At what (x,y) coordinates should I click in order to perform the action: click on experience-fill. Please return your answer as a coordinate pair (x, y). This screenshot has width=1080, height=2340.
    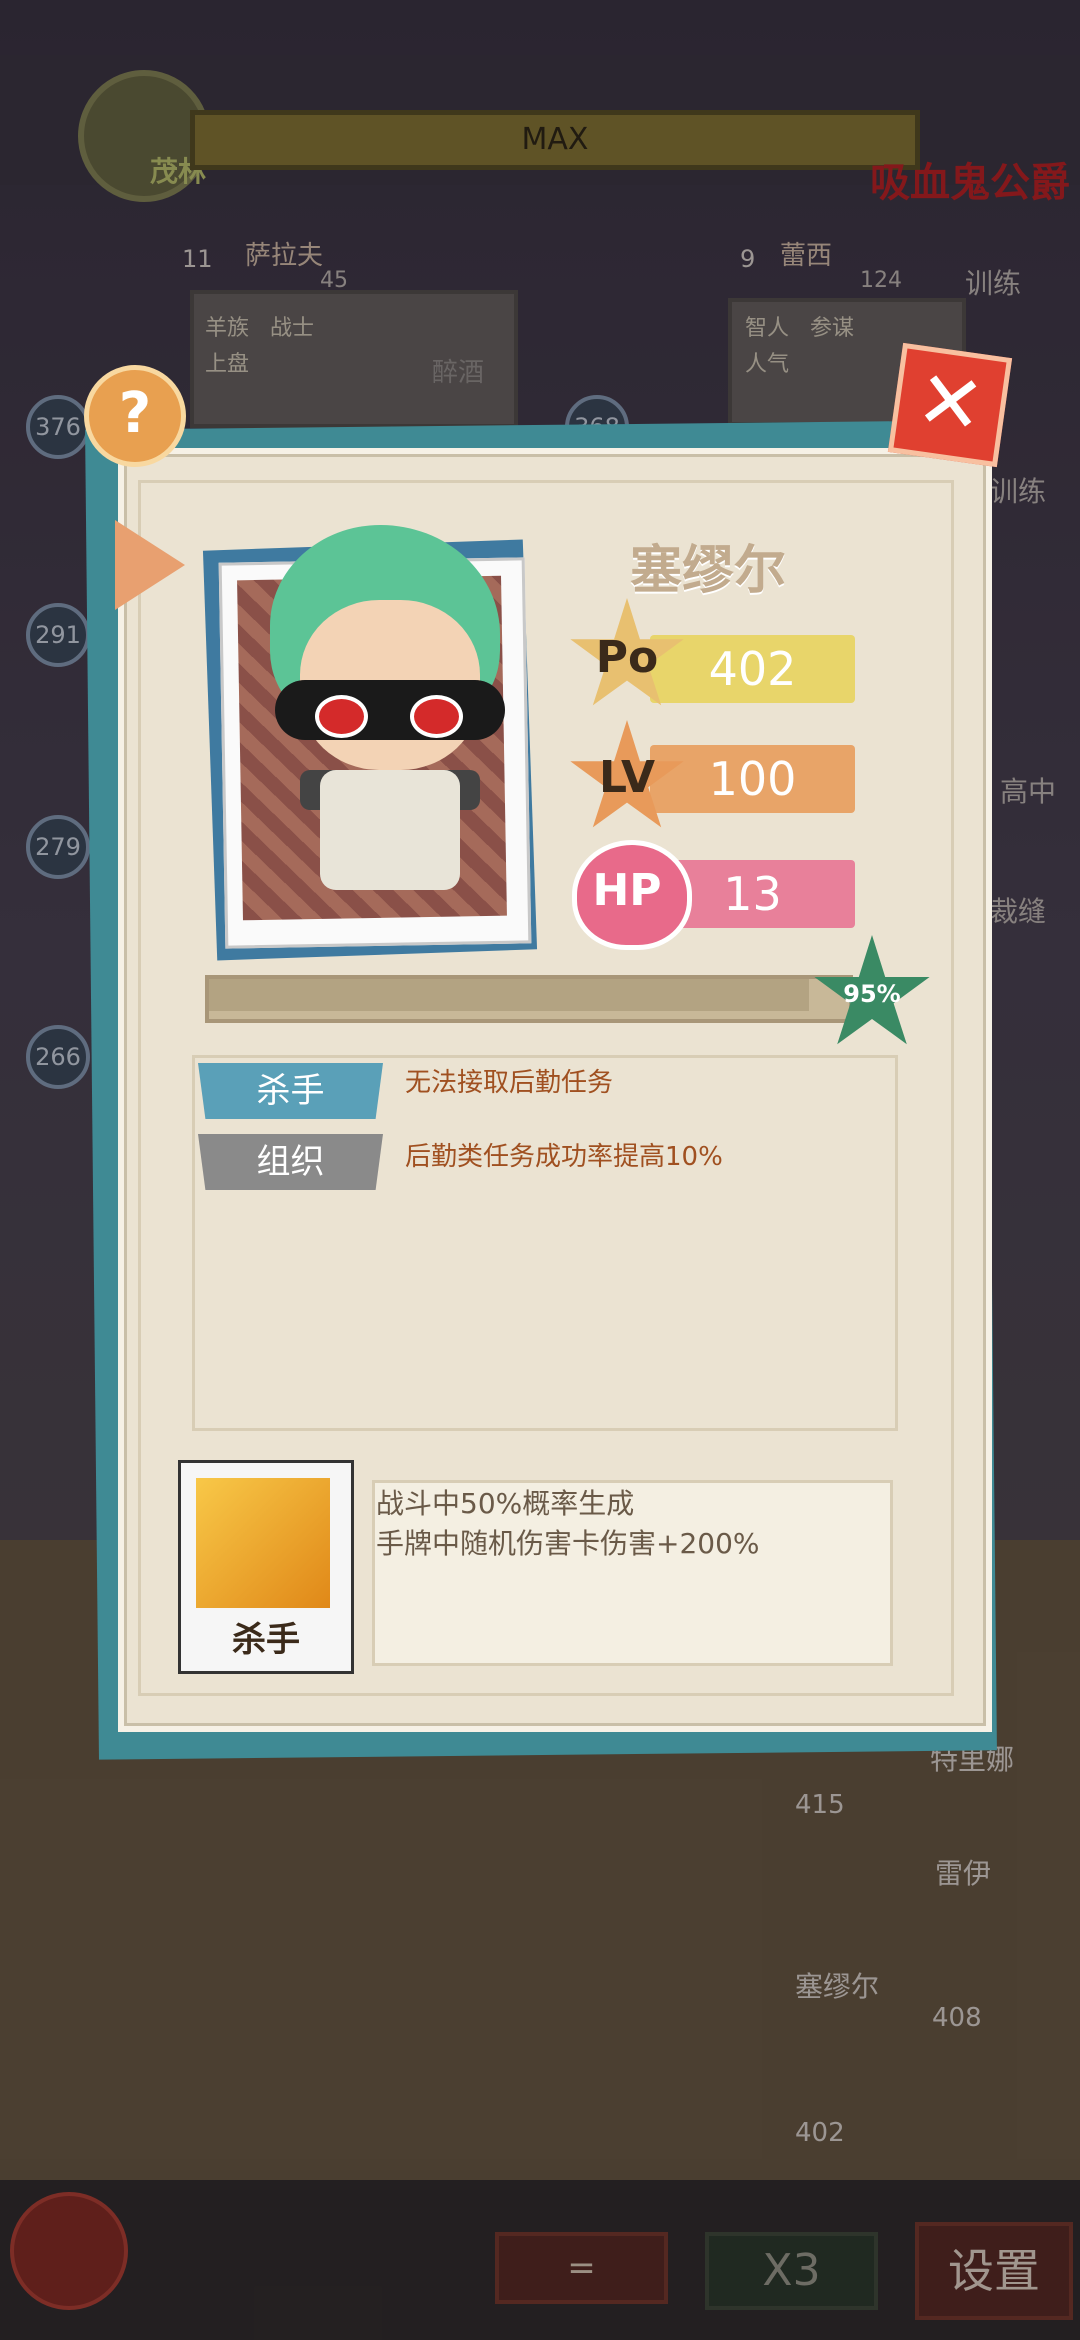
    Looking at the image, I should click on (509, 995).